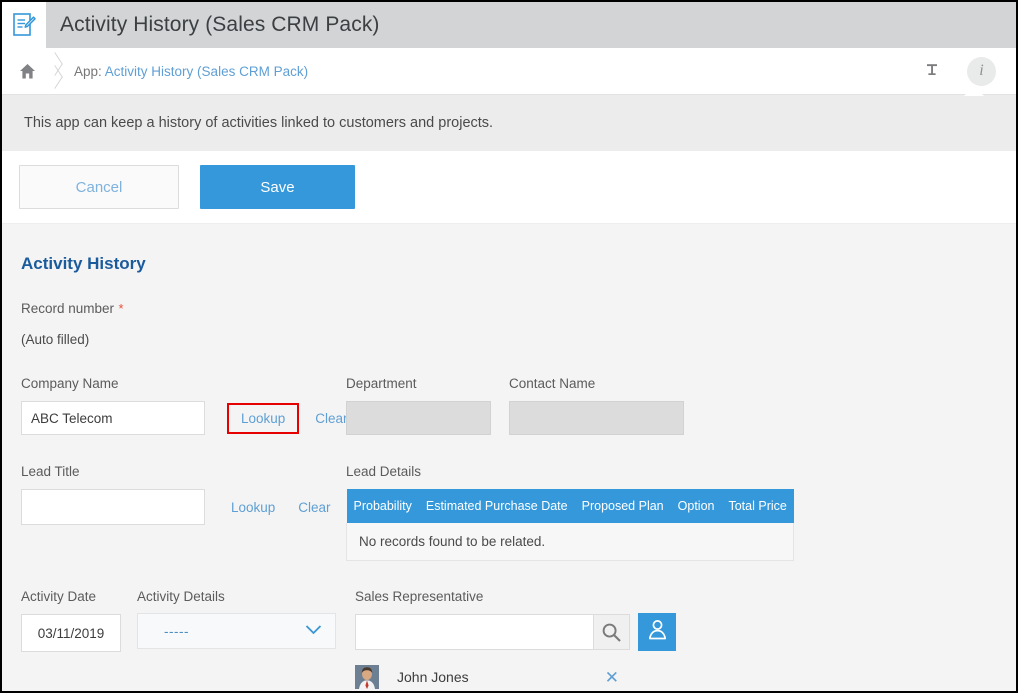  I want to click on breadcrumb-separator, so click(57, 71).